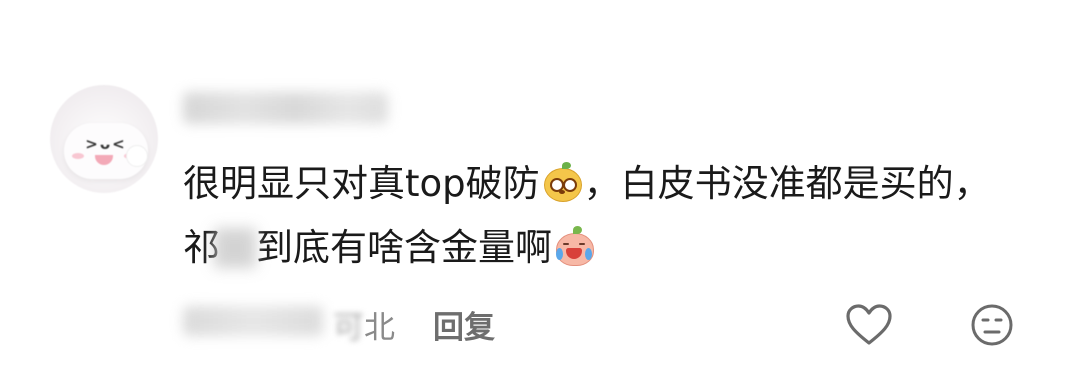  I want to click on redacted-name, so click(235, 248).